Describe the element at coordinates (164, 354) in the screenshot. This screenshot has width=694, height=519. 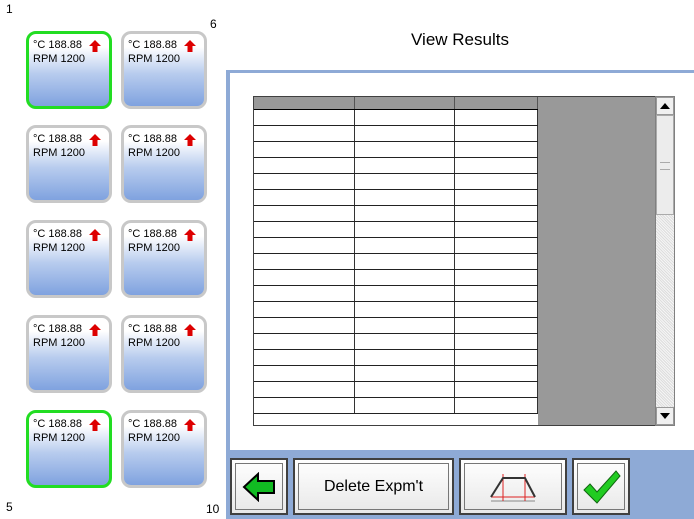
I see `experiment-tile-9: °C 188.88 RPM 1200` at that location.